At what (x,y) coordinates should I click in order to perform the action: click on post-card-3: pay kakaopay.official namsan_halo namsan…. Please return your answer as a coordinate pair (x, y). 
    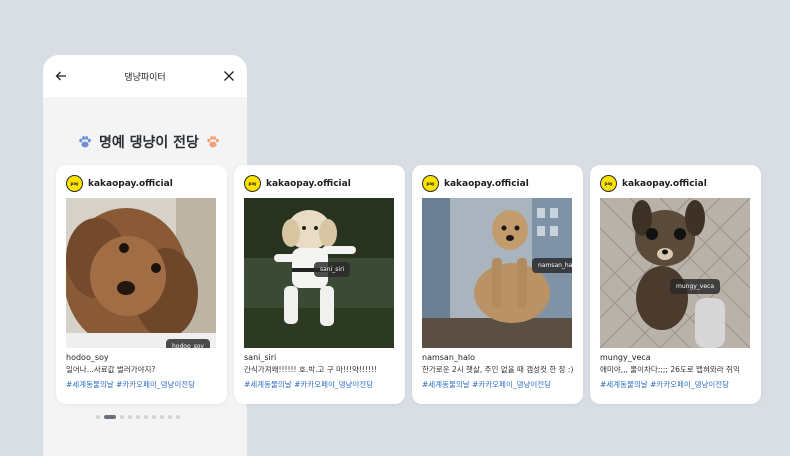
    Looking at the image, I should click on (497, 284).